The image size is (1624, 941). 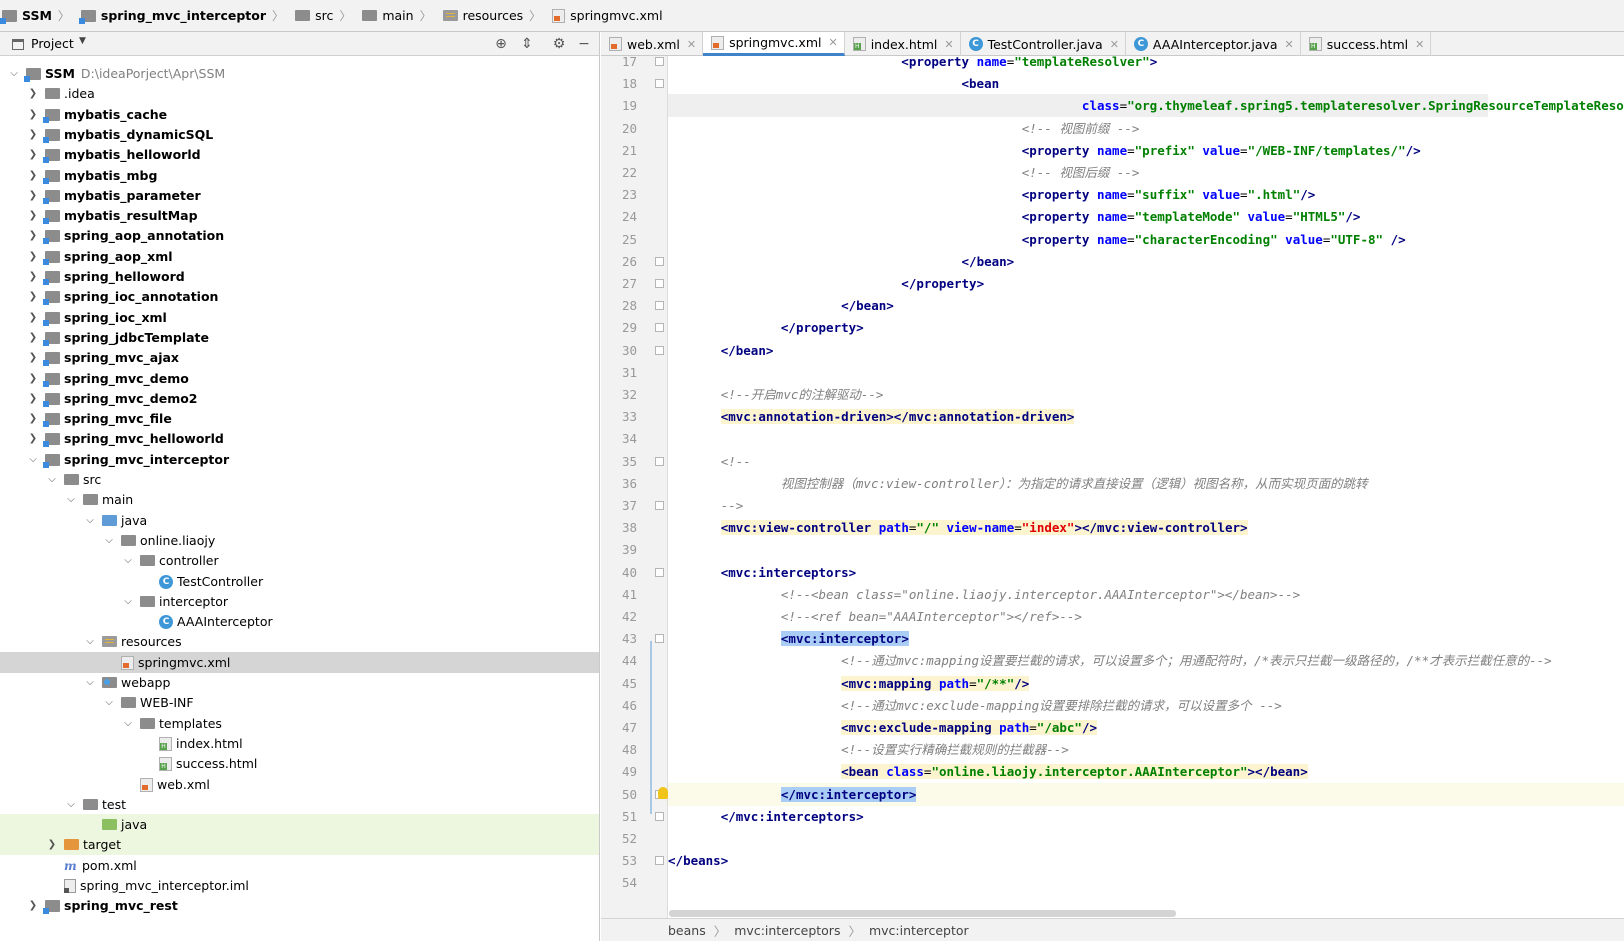 What do you see at coordinates (527, 44) in the screenshot?
I see `collapse-all-icon: ⇕` at bounding box center [527, 44].